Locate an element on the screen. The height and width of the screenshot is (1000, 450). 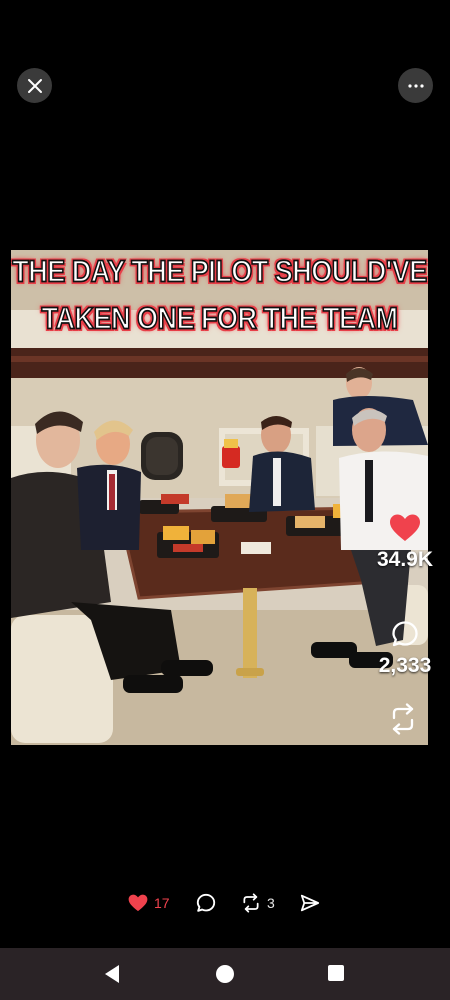
more-horizontal-icon is located at coordinates (415, 85).